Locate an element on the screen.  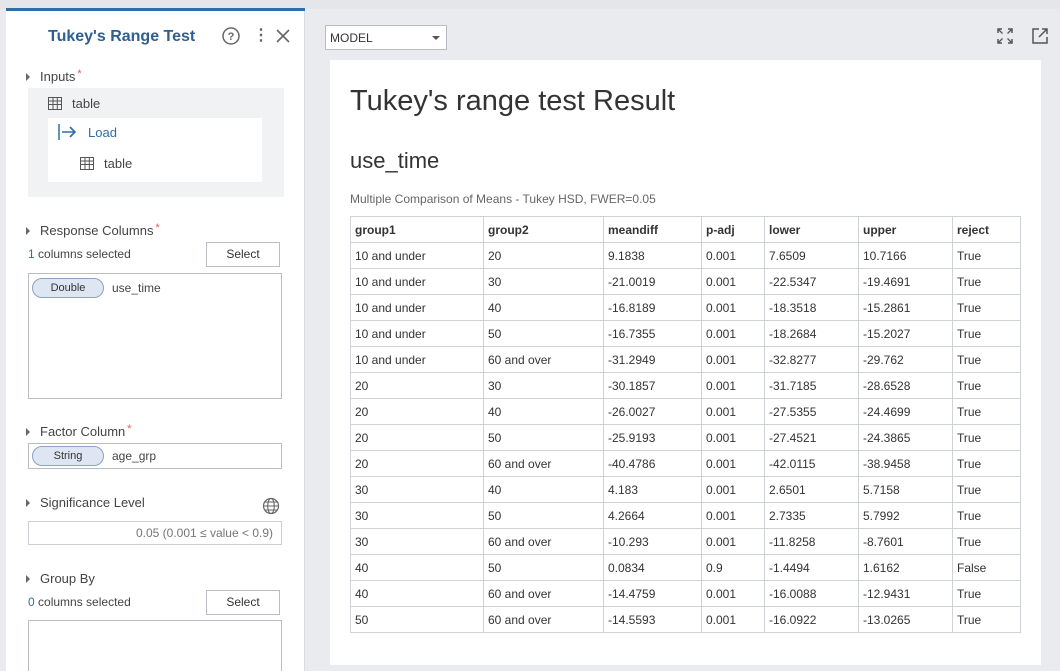
table-cell: -31.7185 is located at coordinates (811, 385).